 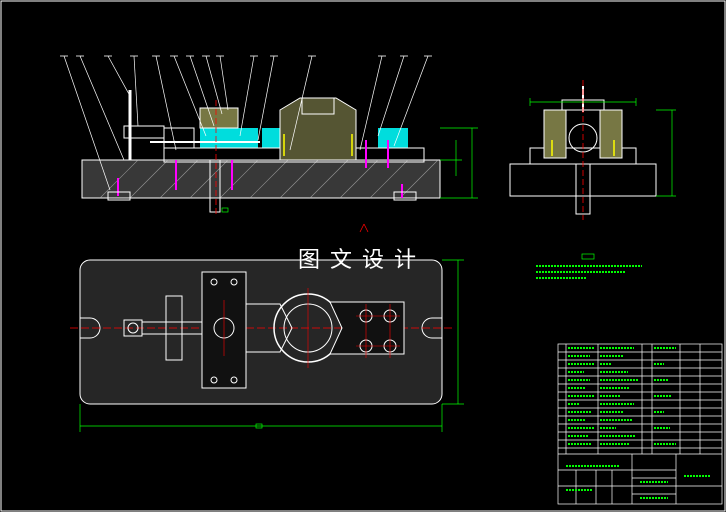 I want to click on section-marker, so click(x=364, y=228).